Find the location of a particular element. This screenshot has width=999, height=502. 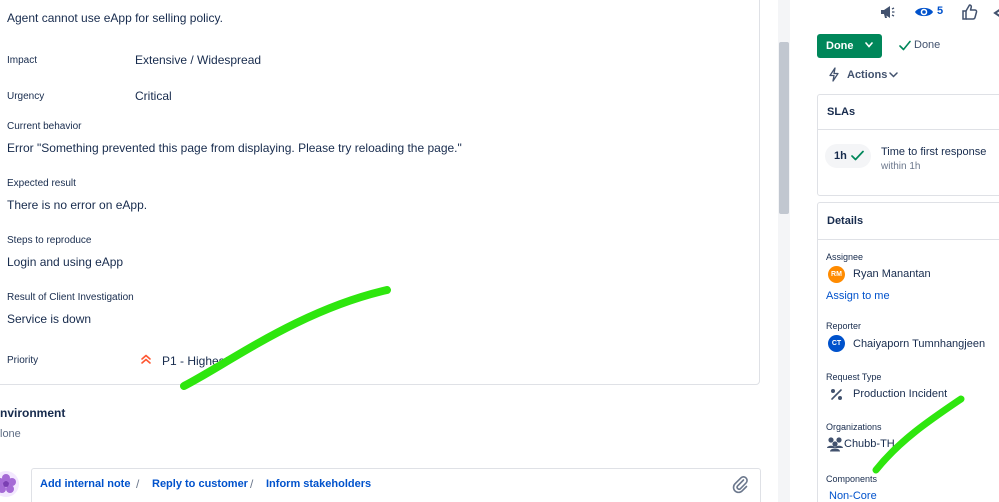

assignee-avatar: RM is located at coordinates (836, 274).